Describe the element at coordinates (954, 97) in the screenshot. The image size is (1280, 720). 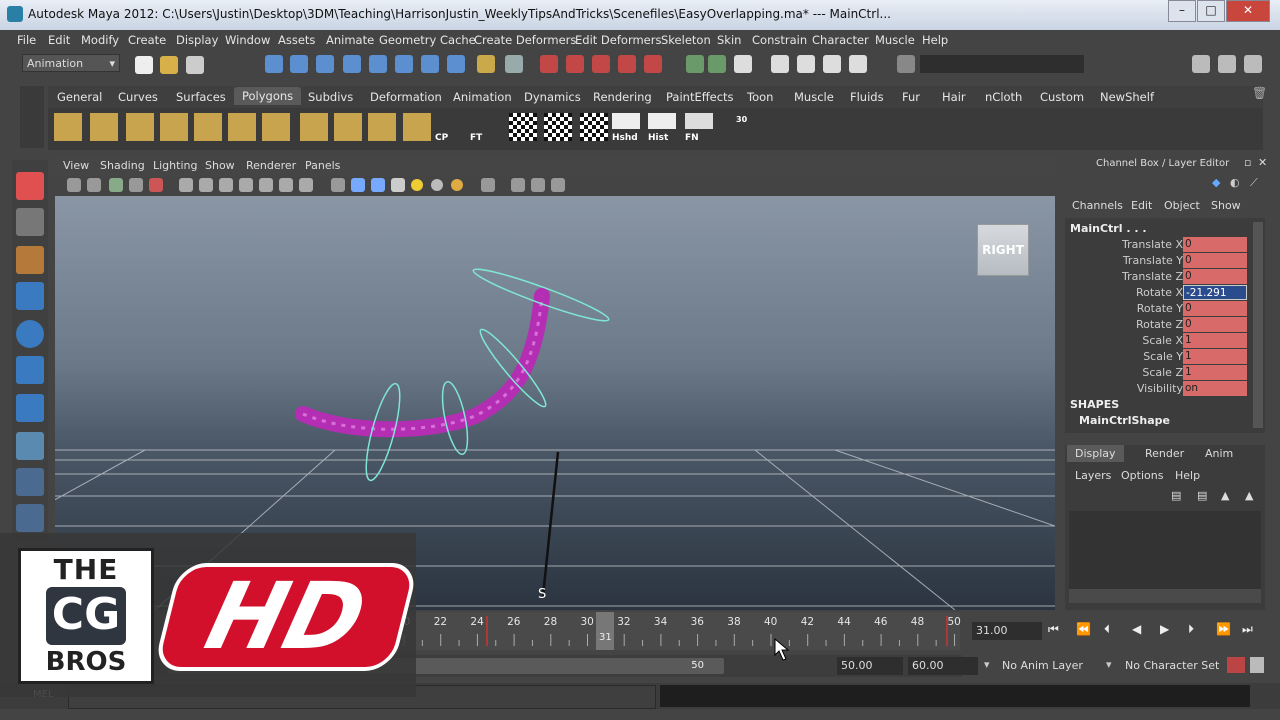
I see `tab-hair: Hair` at that location.